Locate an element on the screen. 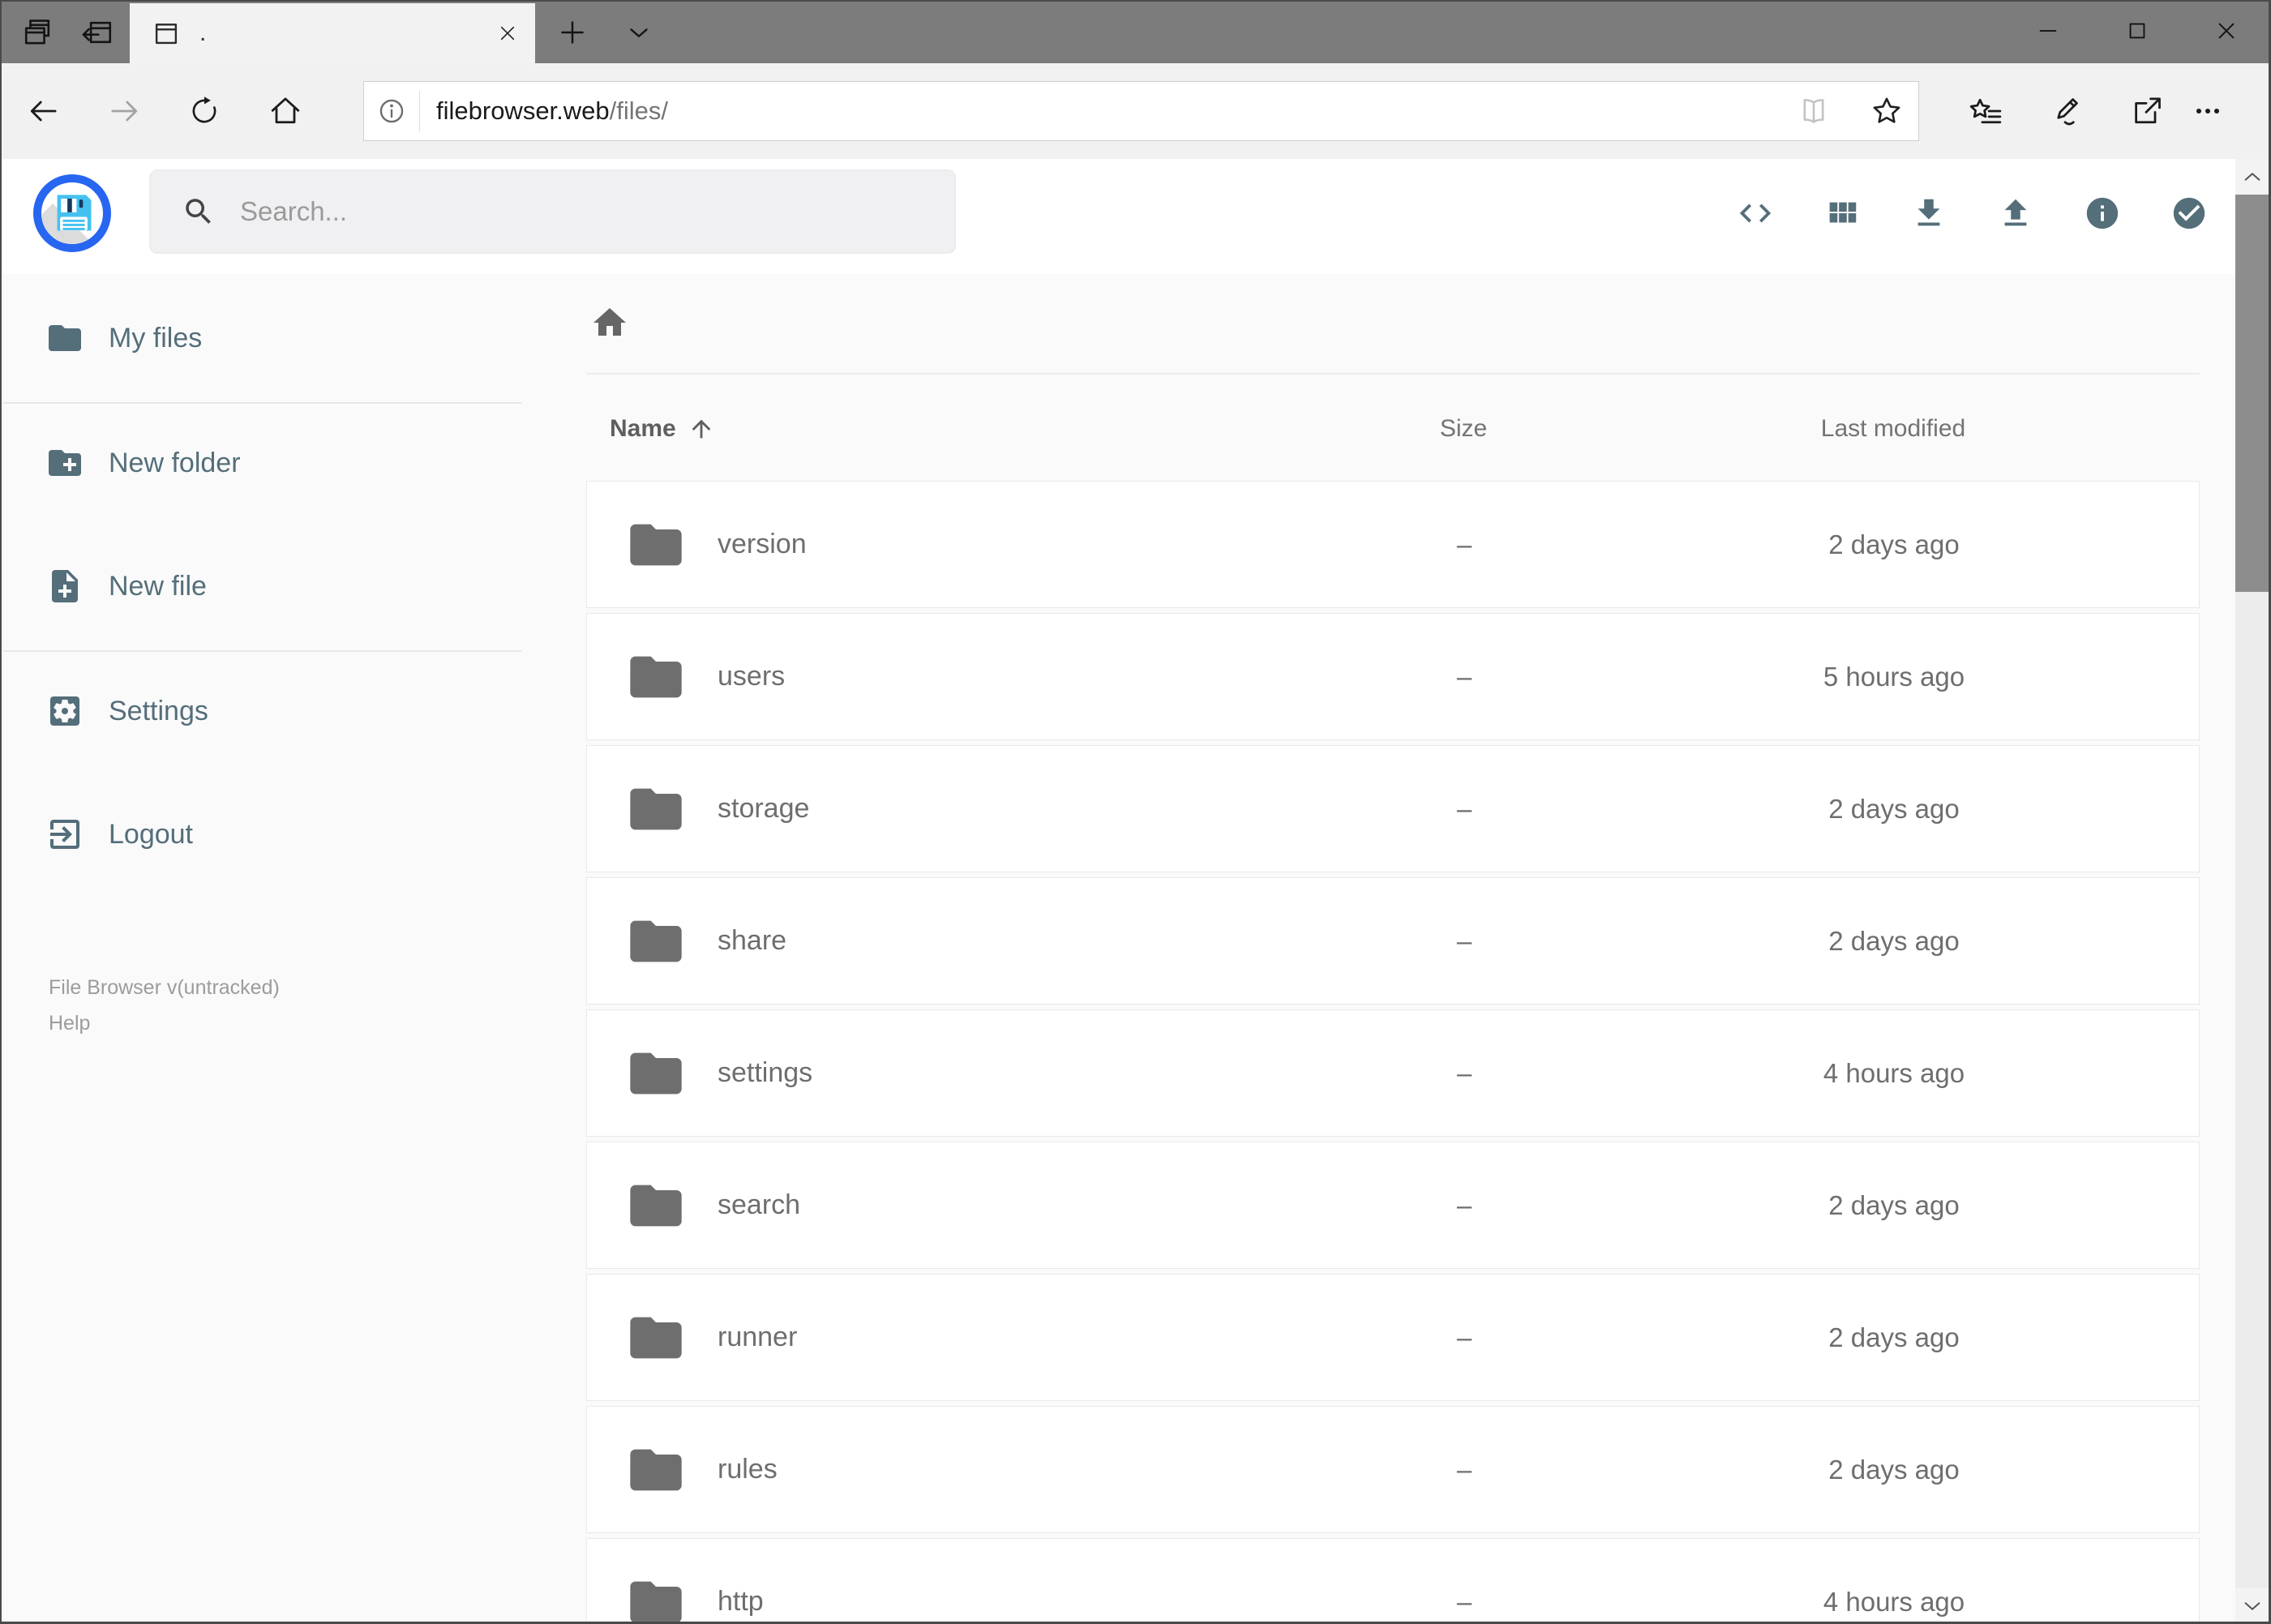 The height and width of the screenshot is (1624, 2271). sidebar-item-my-files: My files is located at coordinates (293, 338).